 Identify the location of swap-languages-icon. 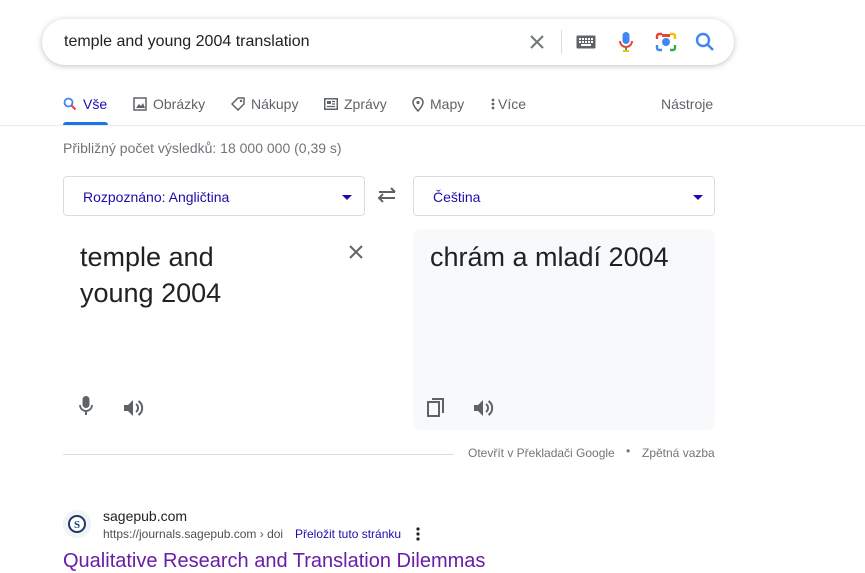
(388, 196).